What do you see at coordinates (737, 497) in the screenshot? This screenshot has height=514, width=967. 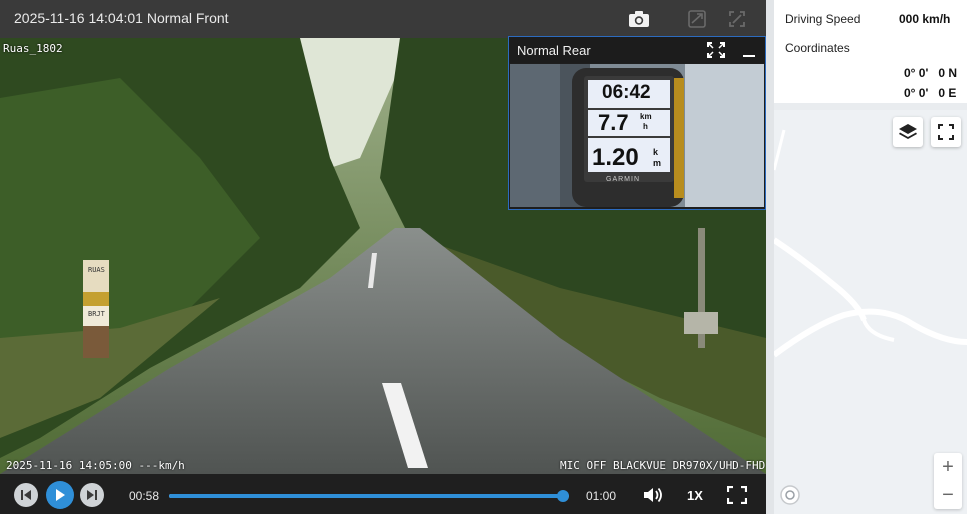 I see `fullscreen-icon` at bounding box center [737, 497].